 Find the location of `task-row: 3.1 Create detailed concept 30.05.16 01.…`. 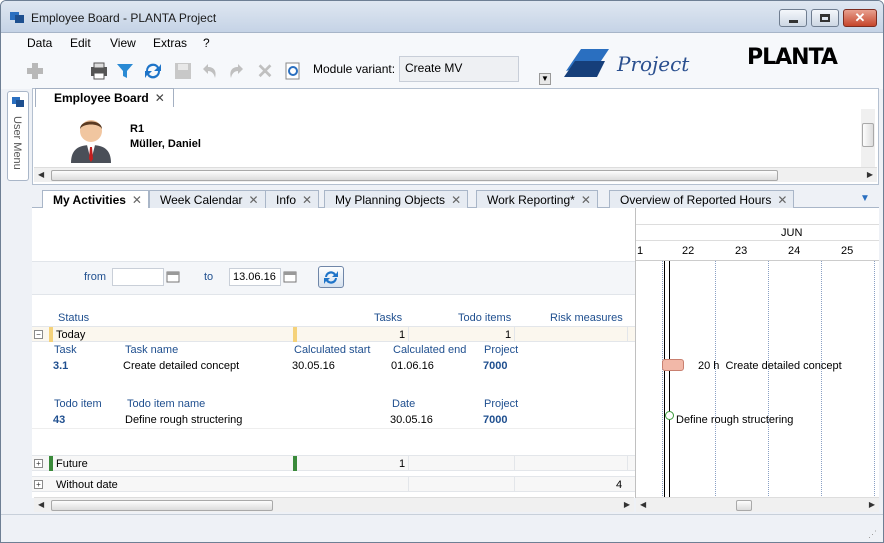

task-row: 3.1 Create detailed concept 30.05.16 01.… is located at coordinates (333, 366).